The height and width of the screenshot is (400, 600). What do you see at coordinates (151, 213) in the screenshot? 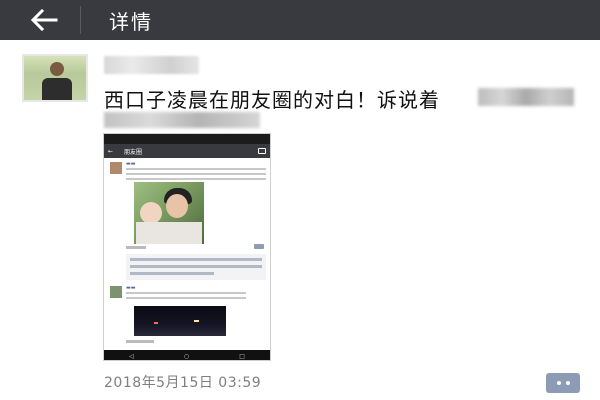
I see `photo-baby` at bounding box center [151, 213].